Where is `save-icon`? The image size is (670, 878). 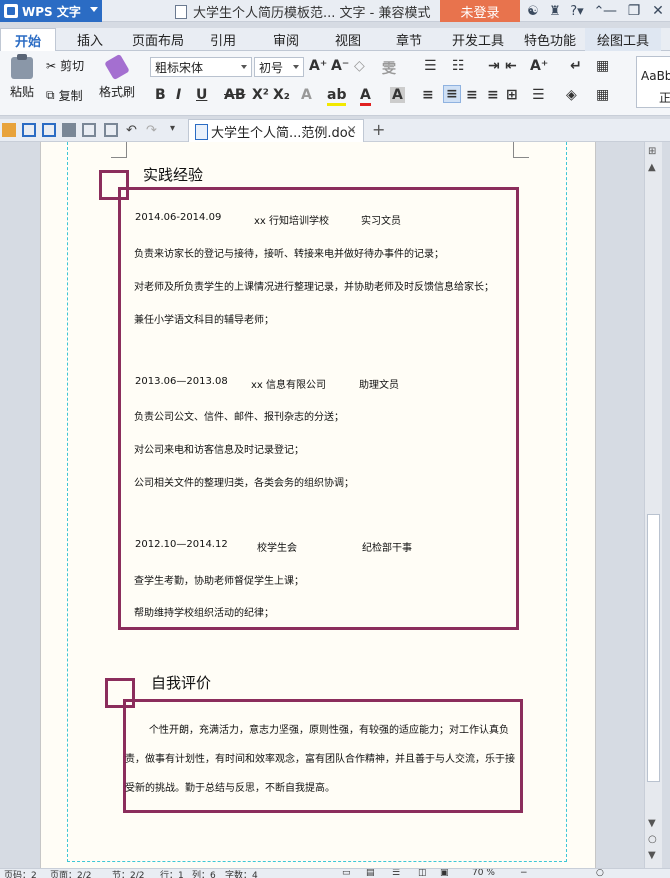 save-icon is located at coordinates (29, 130).